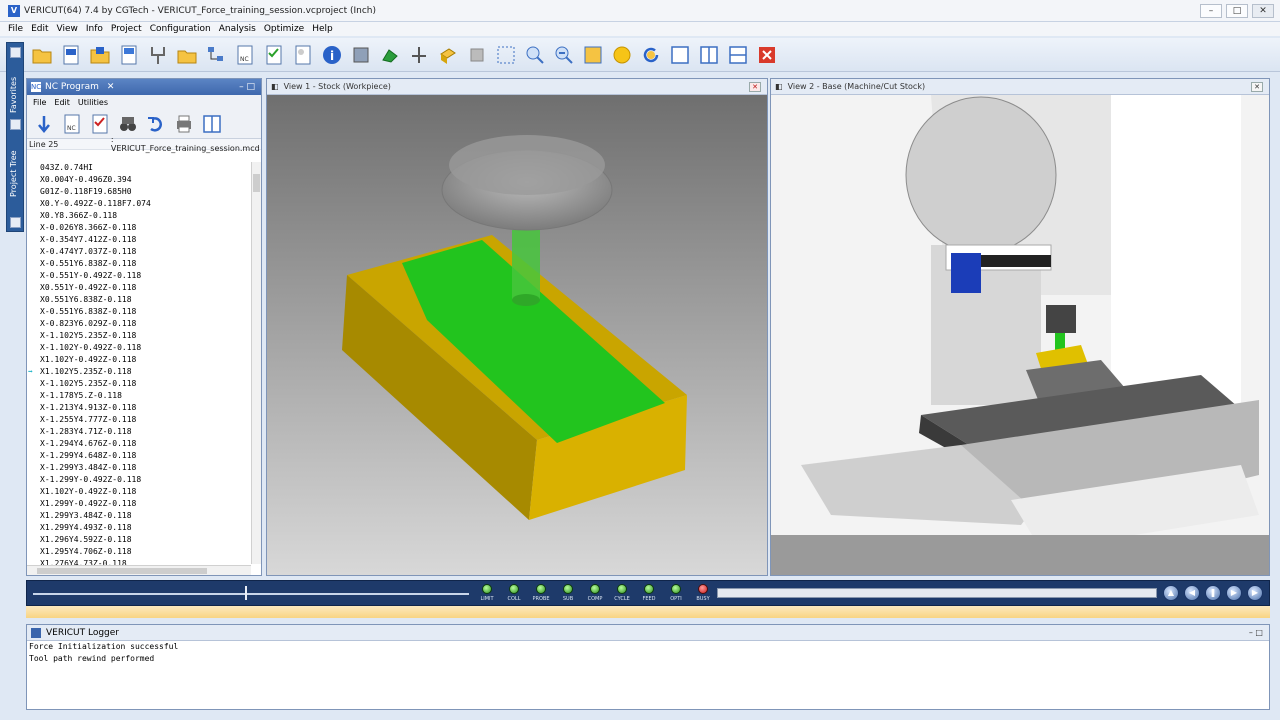 This screenshot has height=720, width=1280. I want to click on nc-code-row: X-1.178Y5.Z-0.118, so click(139, 396).